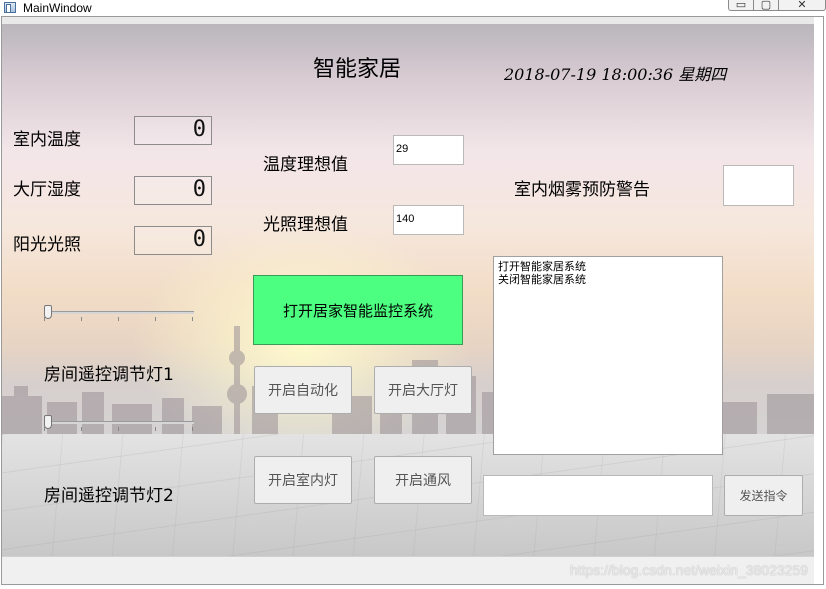  I want to click on room1-light-slider, so click(119, 313).